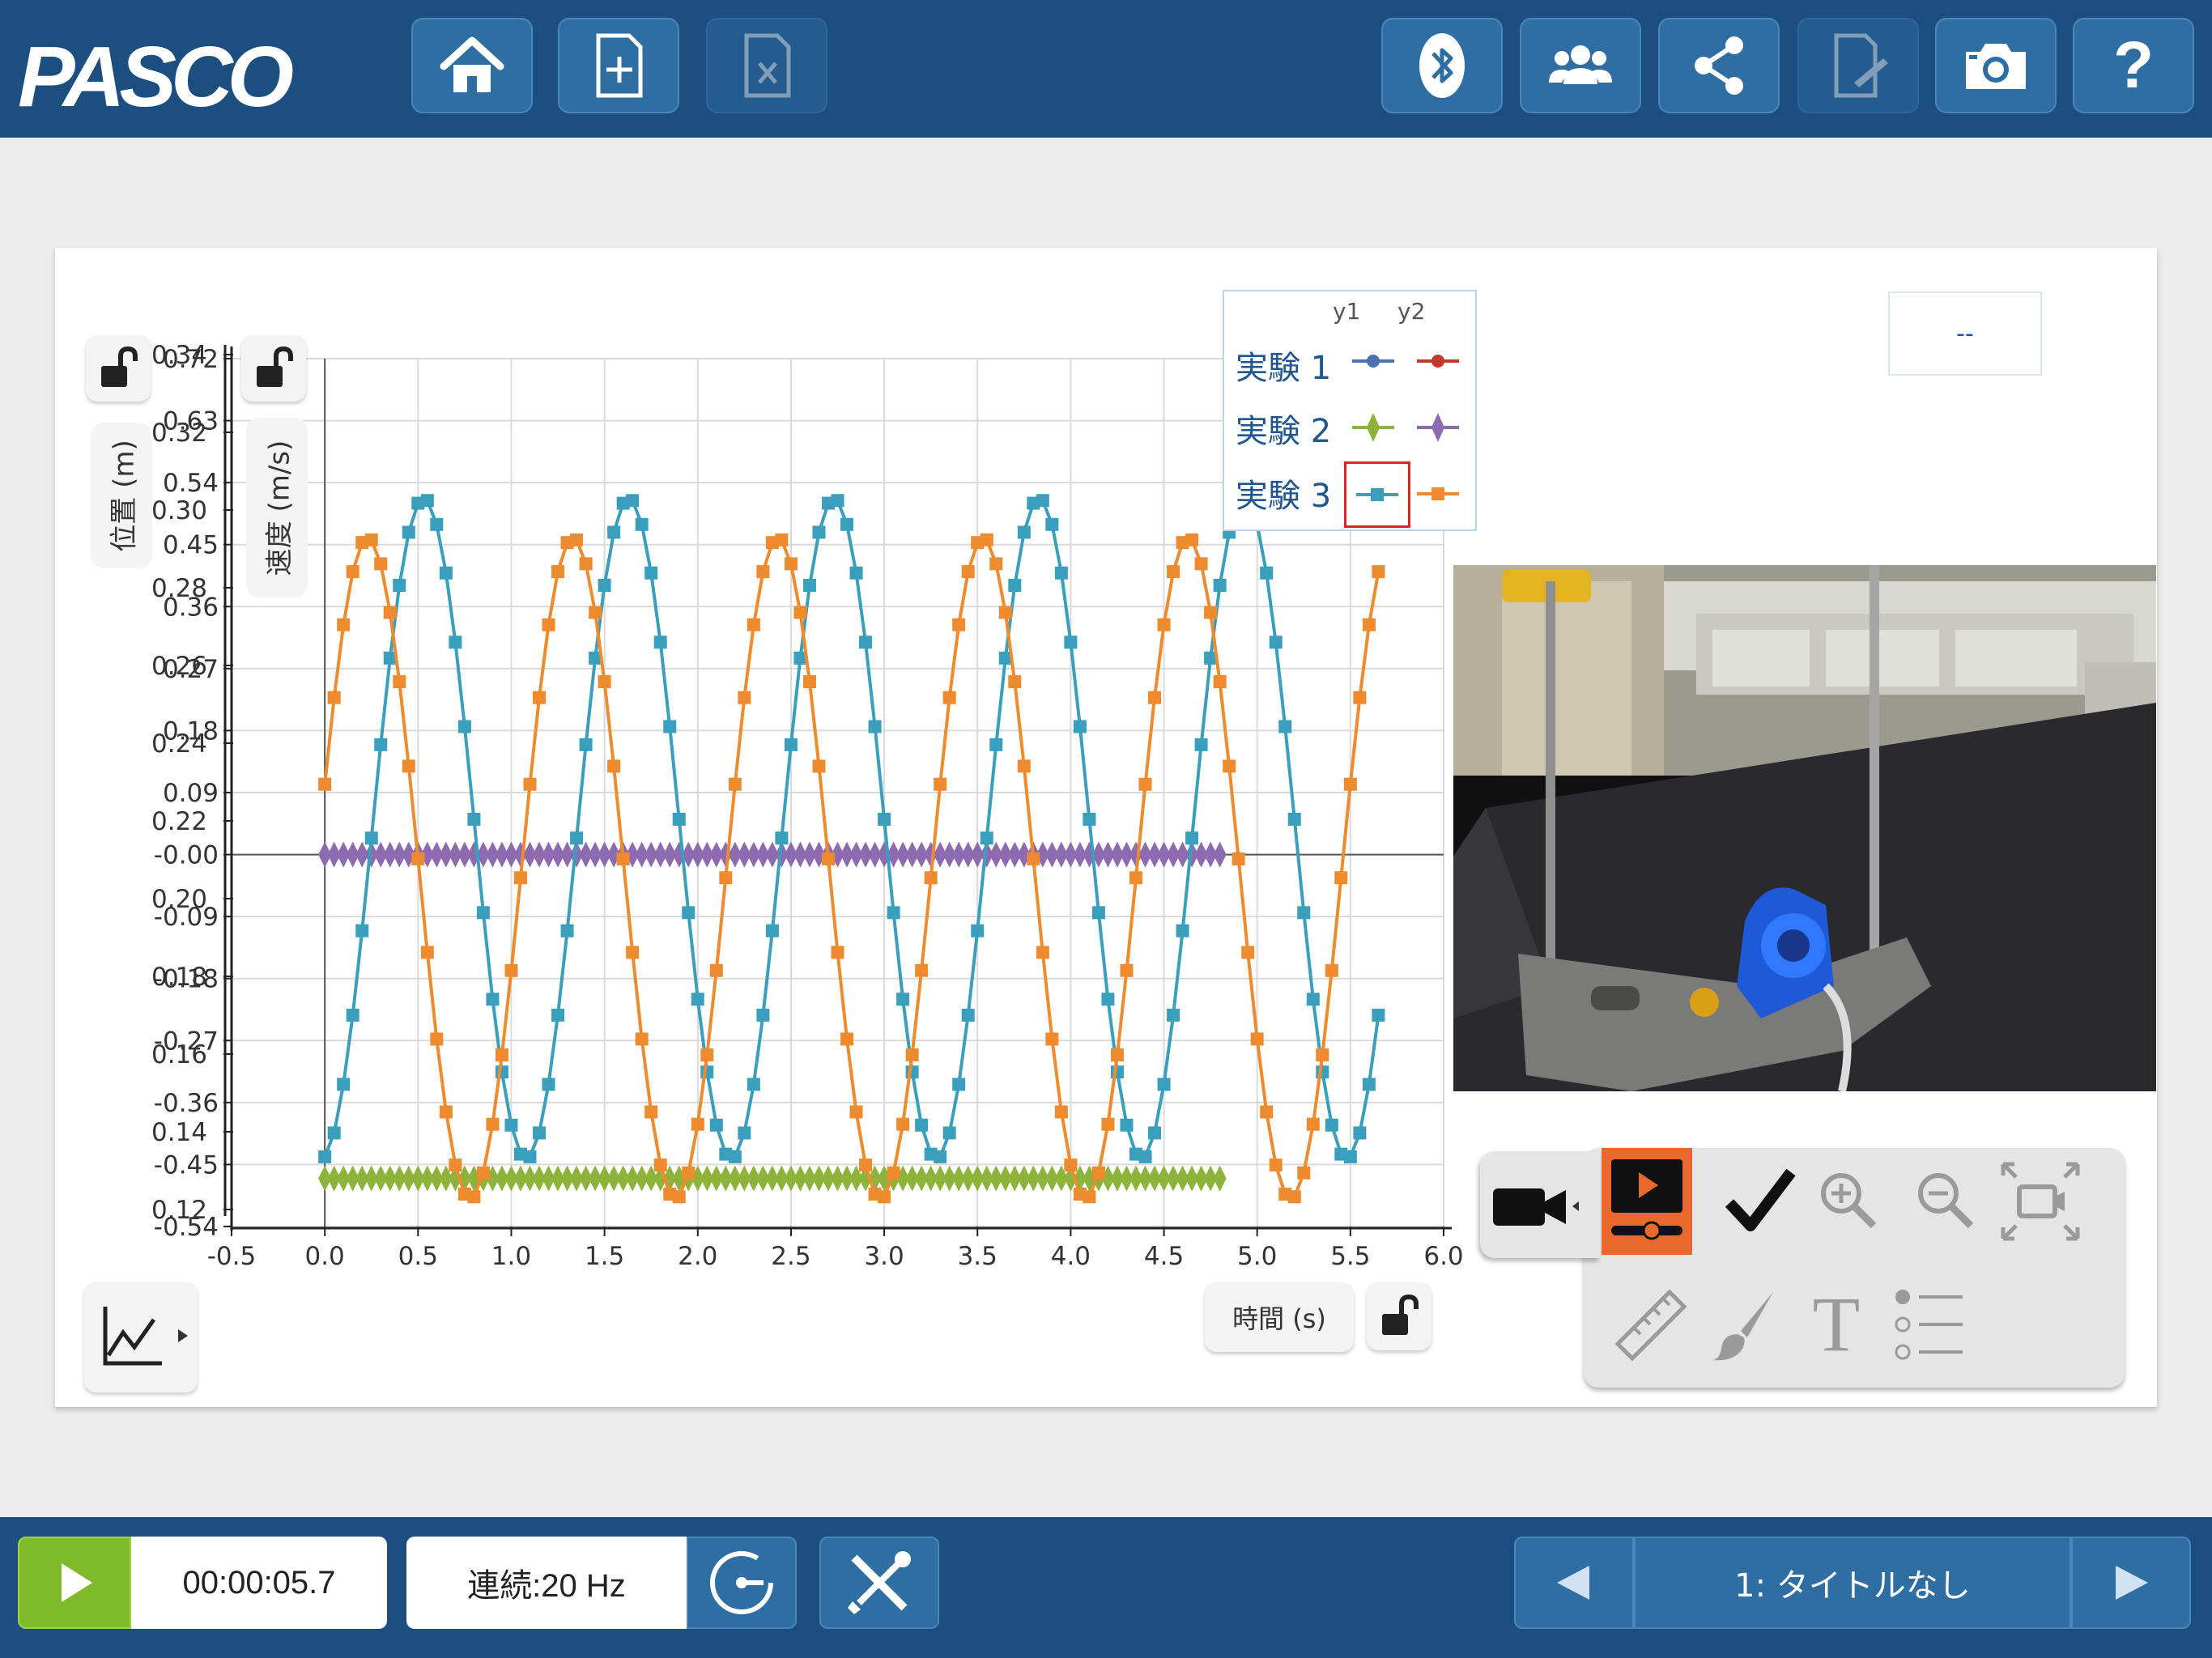 The image size is (2212, 1658). Describe the element at coordinates (472, 65) in the screenshot. I see `home-button` at that location.